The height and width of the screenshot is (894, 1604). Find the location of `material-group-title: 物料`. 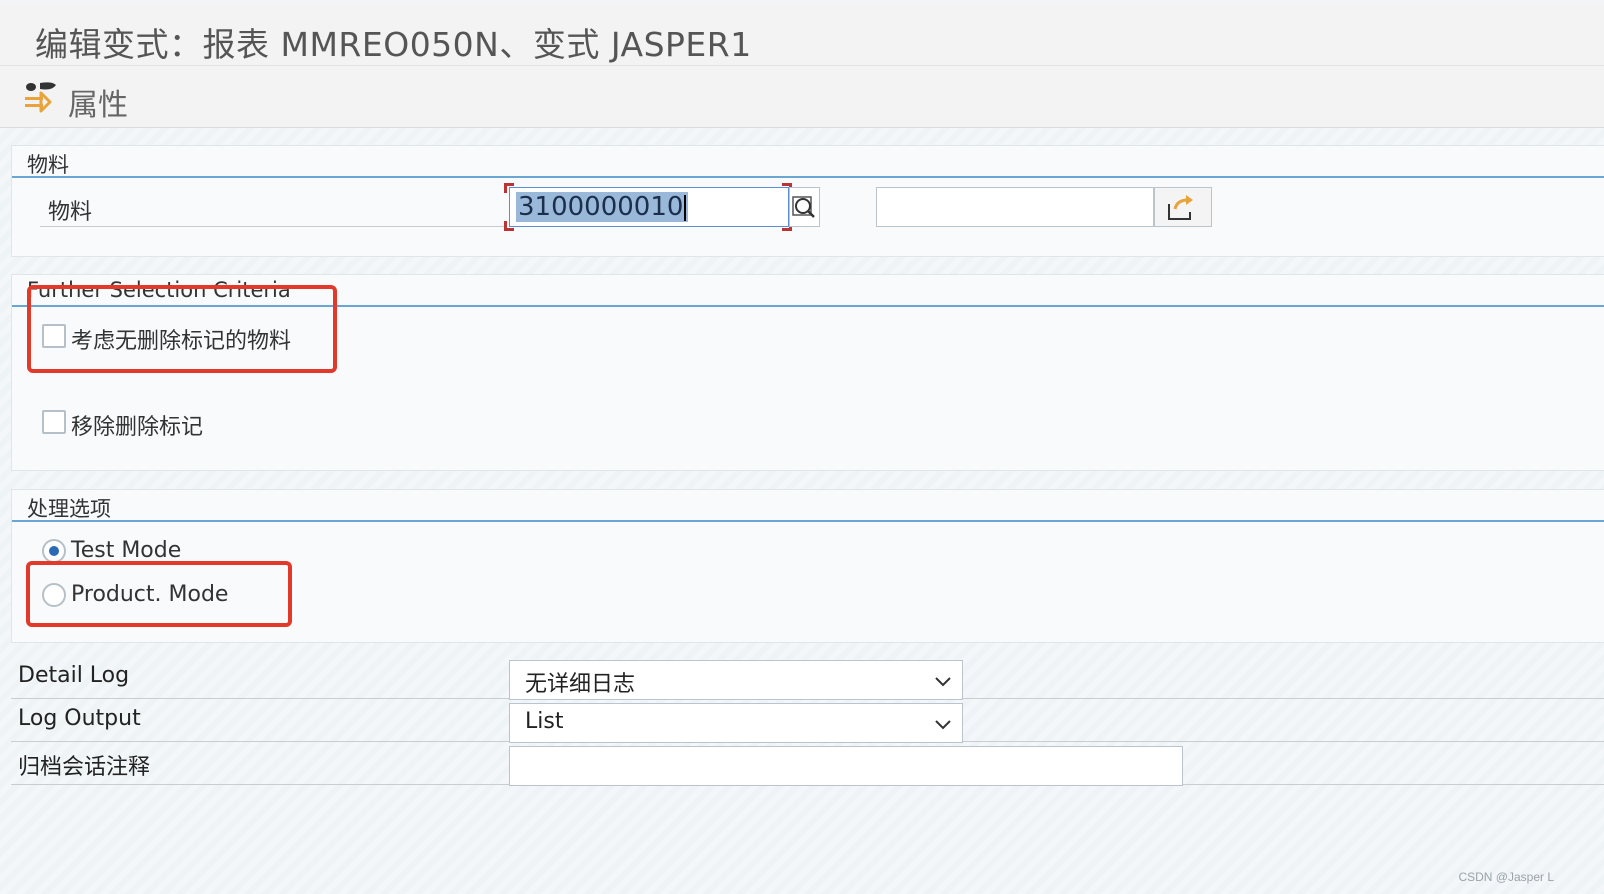

material-group-title: 物料 is located at coordinates (48, 165).